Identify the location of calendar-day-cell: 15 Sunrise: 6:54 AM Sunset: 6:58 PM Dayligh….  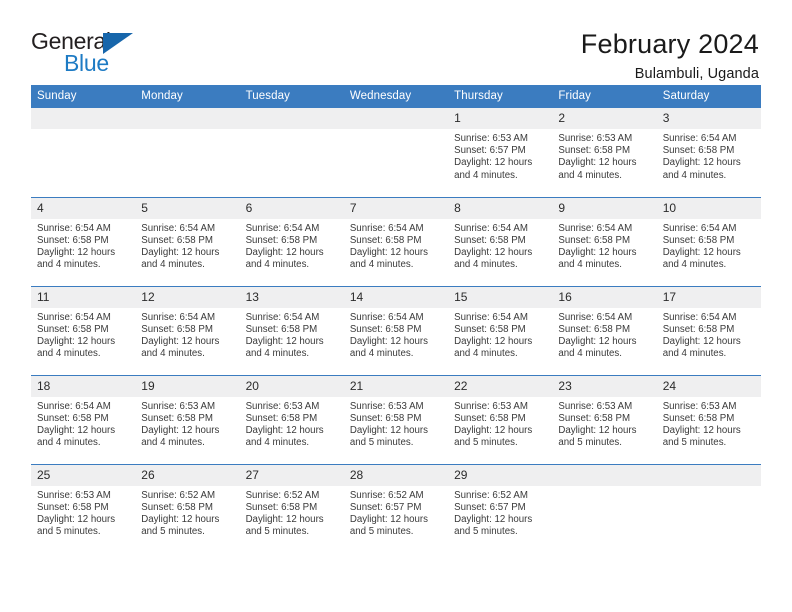
(500, 330).